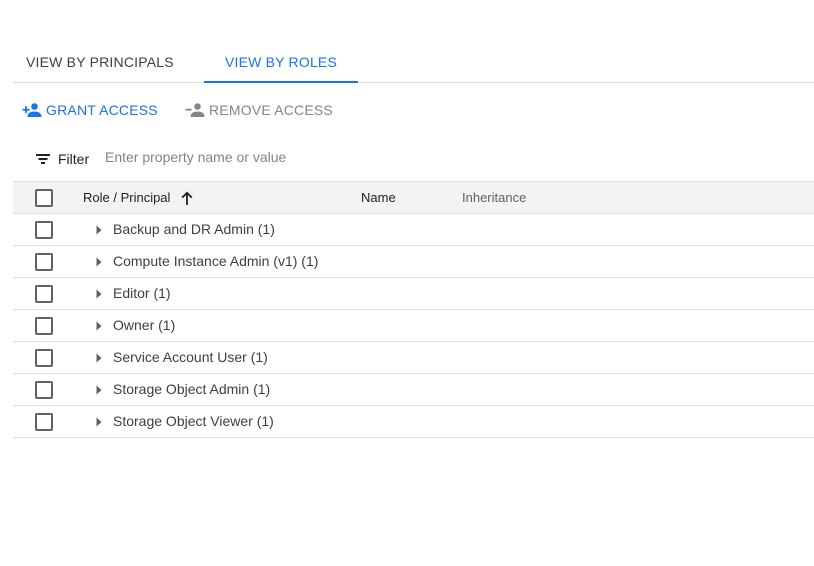 Image resolution: width=814 pixels, height=566 pixels. Describe the element at coordinates (378, 197) in the screenshot. I see `column-header-name: Name` at that location.